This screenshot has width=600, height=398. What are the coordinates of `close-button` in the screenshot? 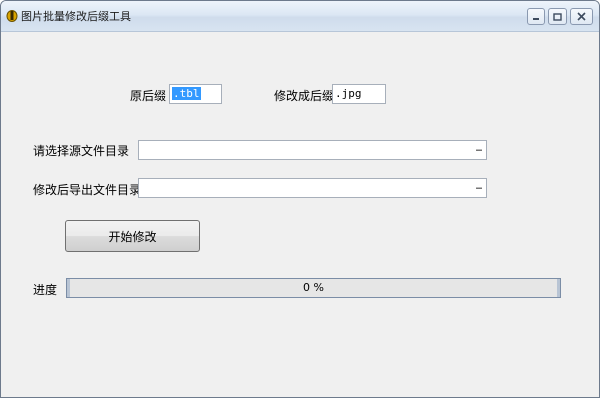 It's located at (581, 16).